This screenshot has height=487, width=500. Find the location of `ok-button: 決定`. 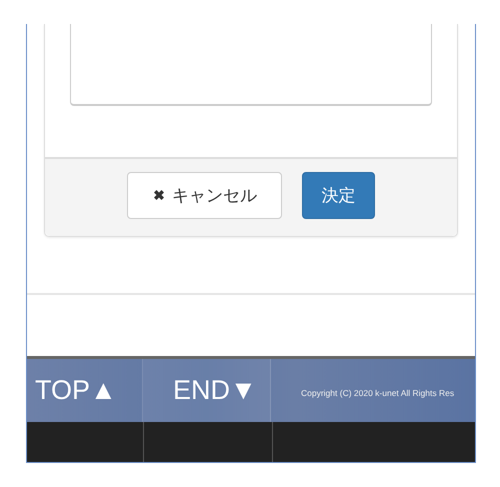

ok-button: 決定 is located at coordinates (338, 195).